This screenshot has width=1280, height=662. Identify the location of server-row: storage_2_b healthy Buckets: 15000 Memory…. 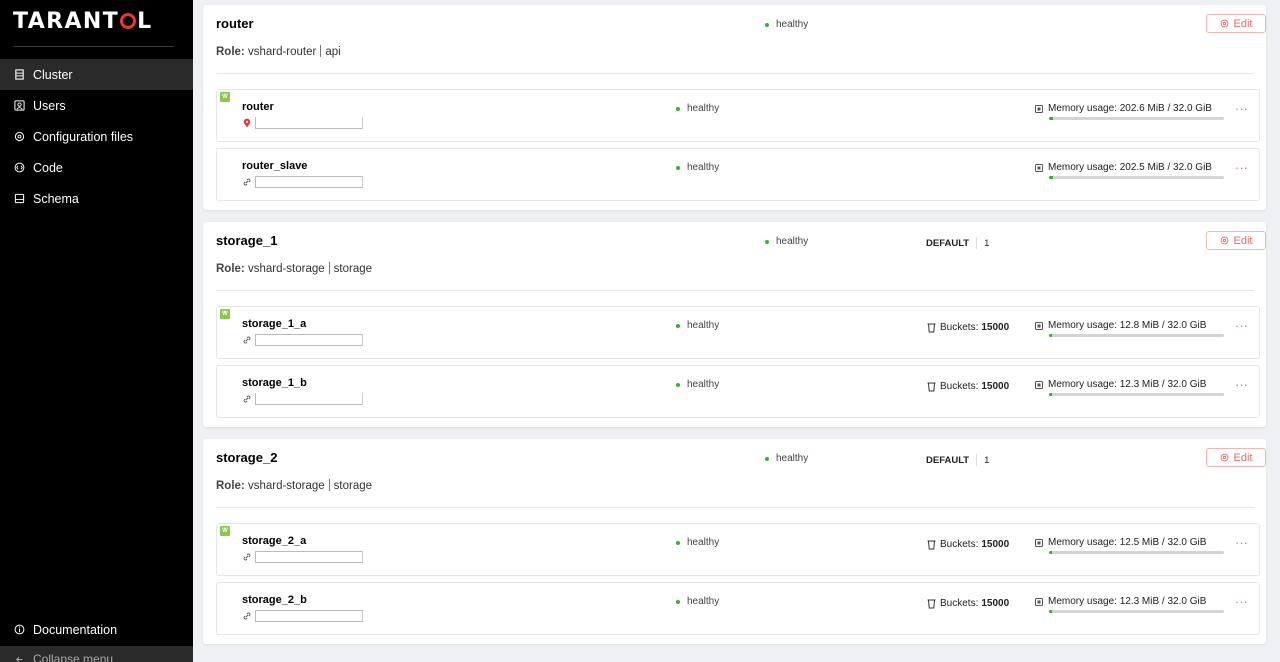
(738, 608).